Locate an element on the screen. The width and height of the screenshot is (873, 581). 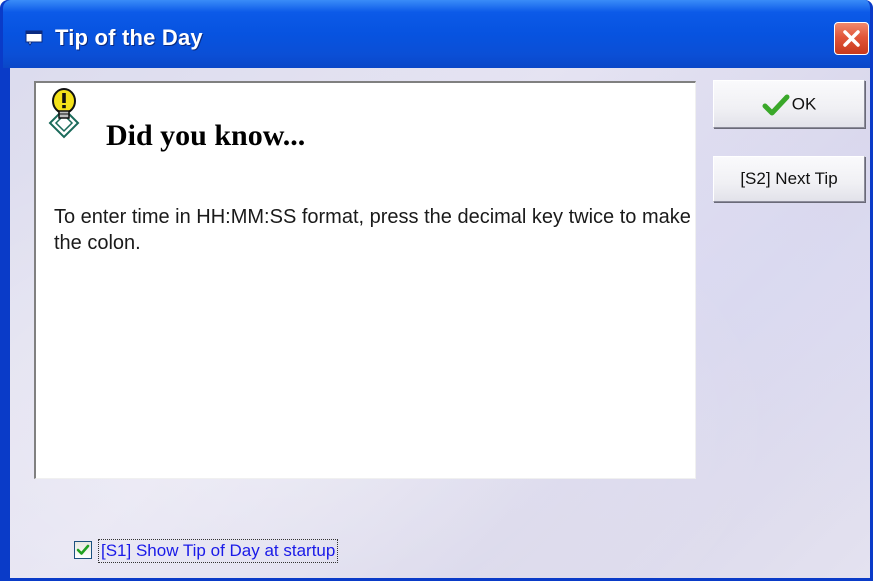
close-icon is located at coordinates (851, 38).